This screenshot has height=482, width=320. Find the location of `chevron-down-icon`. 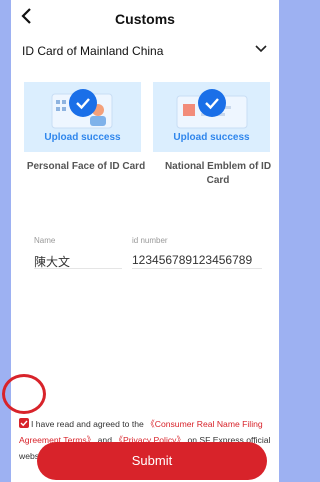

chevron-down-icon is located at coordinates (261, 49).